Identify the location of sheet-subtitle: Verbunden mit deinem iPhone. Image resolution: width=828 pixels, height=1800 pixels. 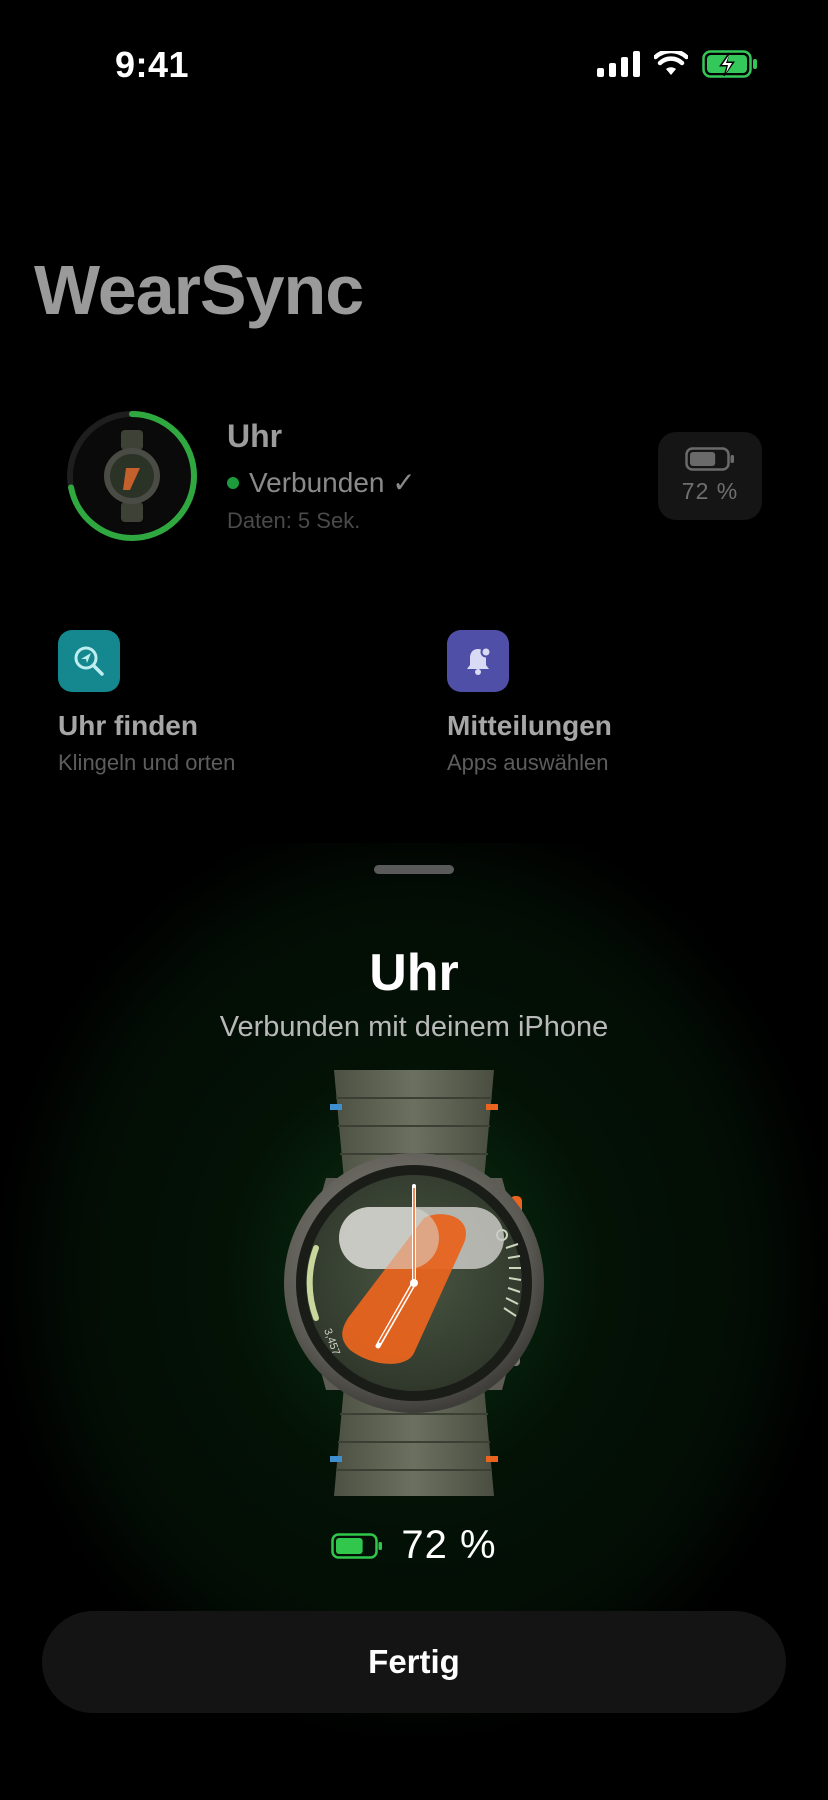
(414, 1027).